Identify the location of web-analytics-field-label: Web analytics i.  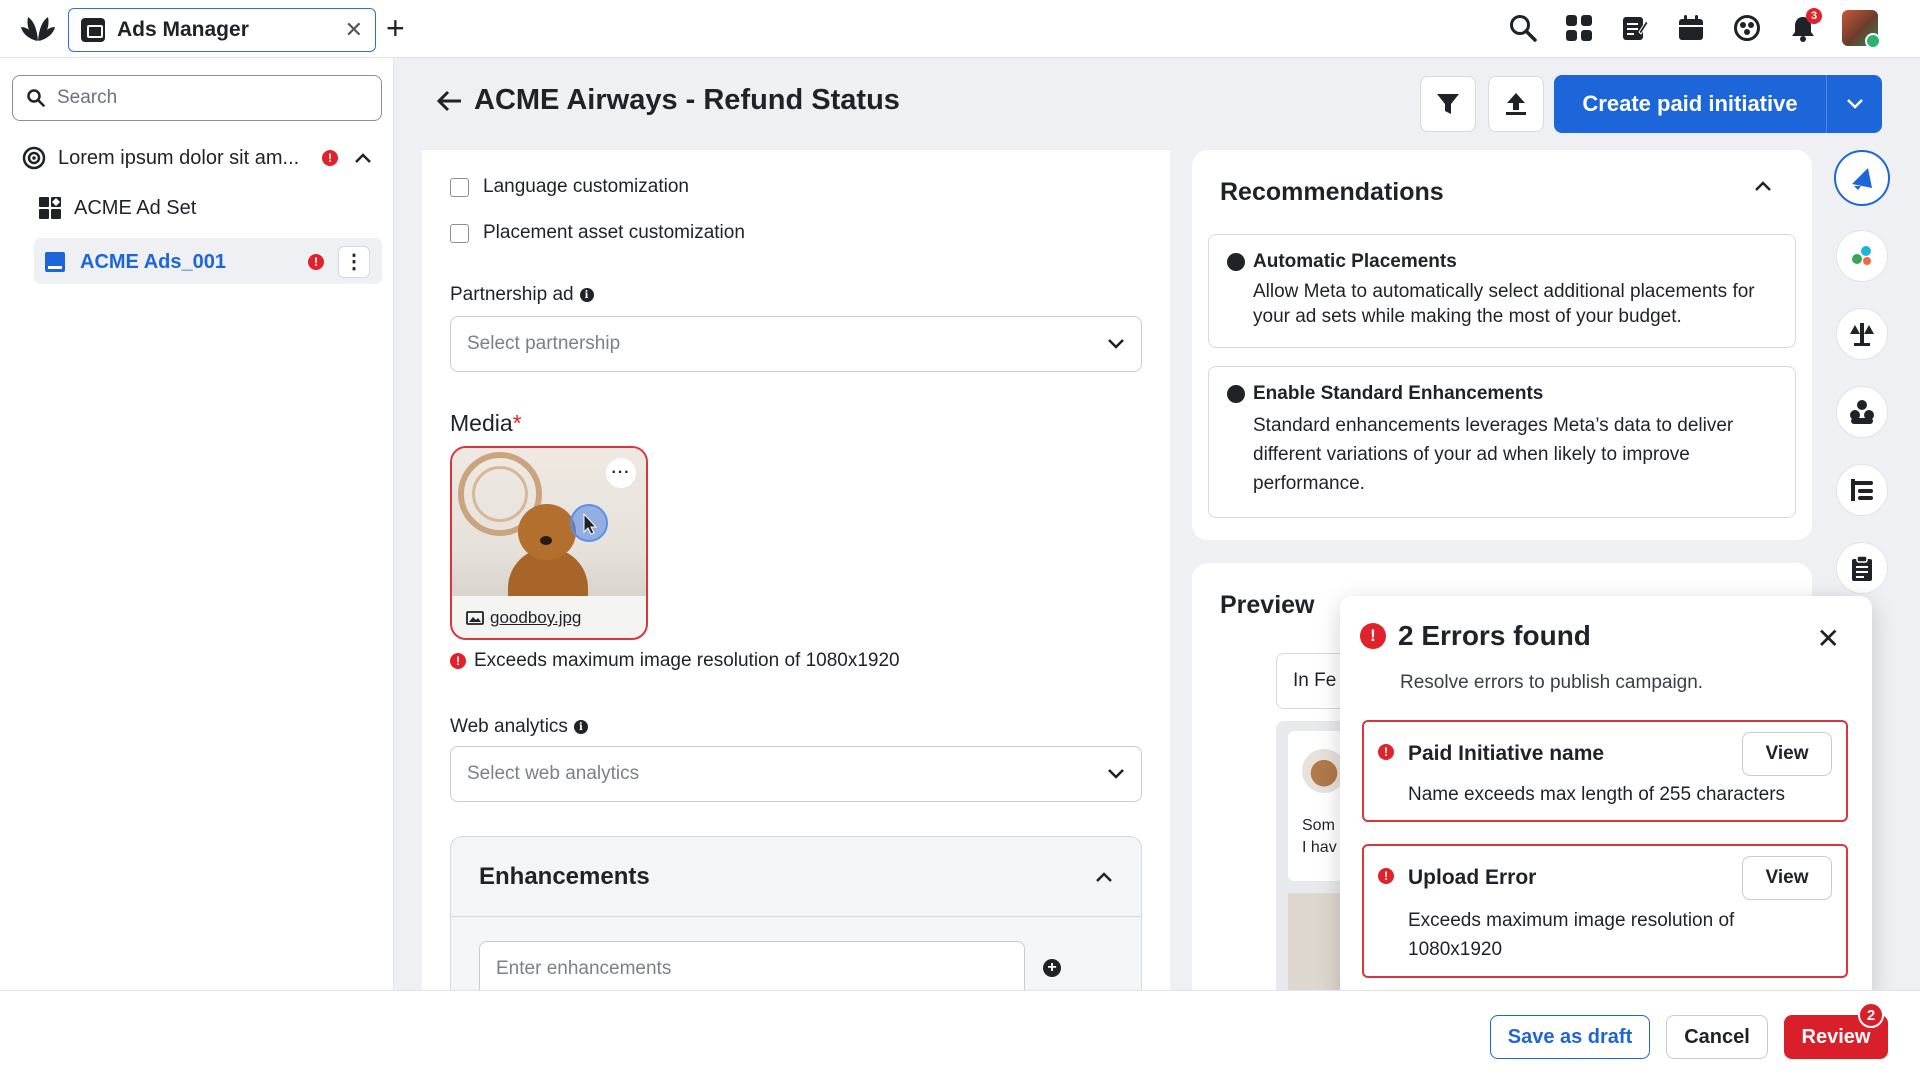
(519, 727).